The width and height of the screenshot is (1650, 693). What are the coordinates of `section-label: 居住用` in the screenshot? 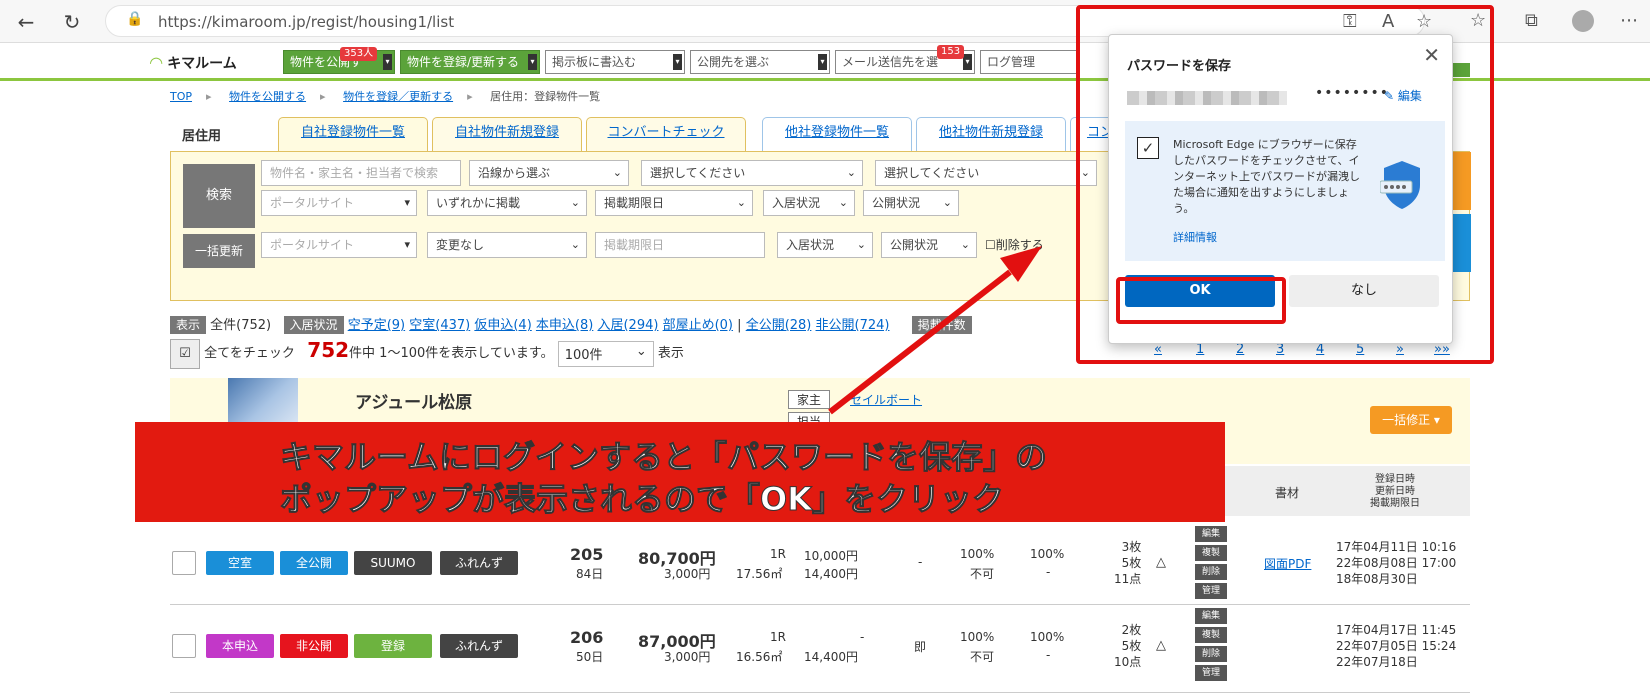 It's located at (202, 136).